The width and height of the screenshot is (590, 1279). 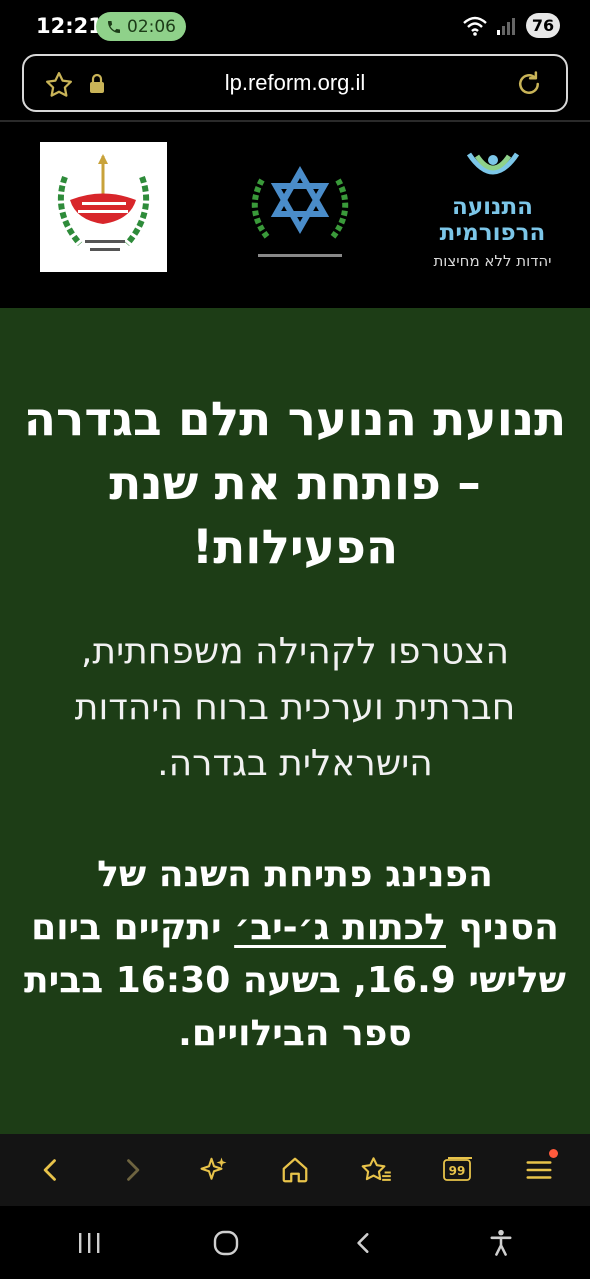 What do you see at coordinates (295, 26) in the screenshot?
I see `status-bar: 12:21 02:06 76` at bounding box center [295, 26].